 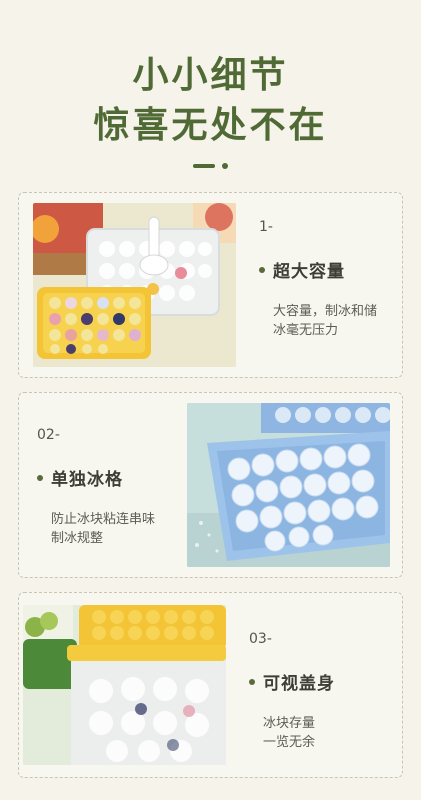 What do you see at coordinates (124, 685) in the screenshot?
I see `product-photo-visible-lid` at bounding box center [124, 685].